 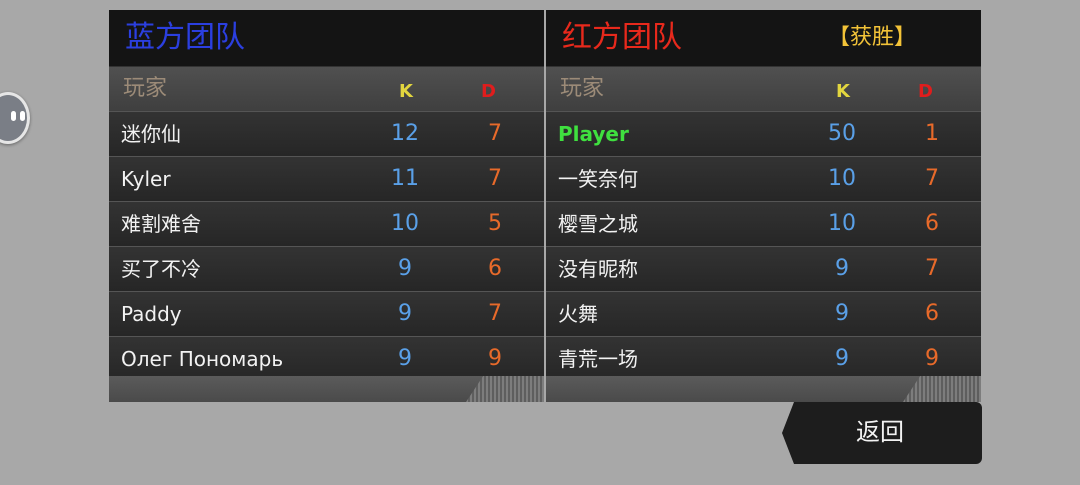 What do you see at coordinates (326, 89) in the screenshot?
I see `blue-team-column-headers: 玩家 K D` at bounding box center [326, 89].